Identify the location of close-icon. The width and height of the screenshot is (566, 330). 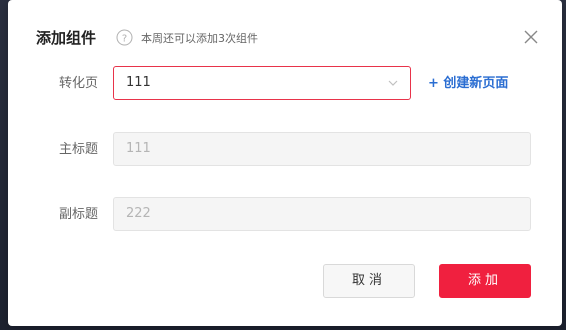
(531, 37).